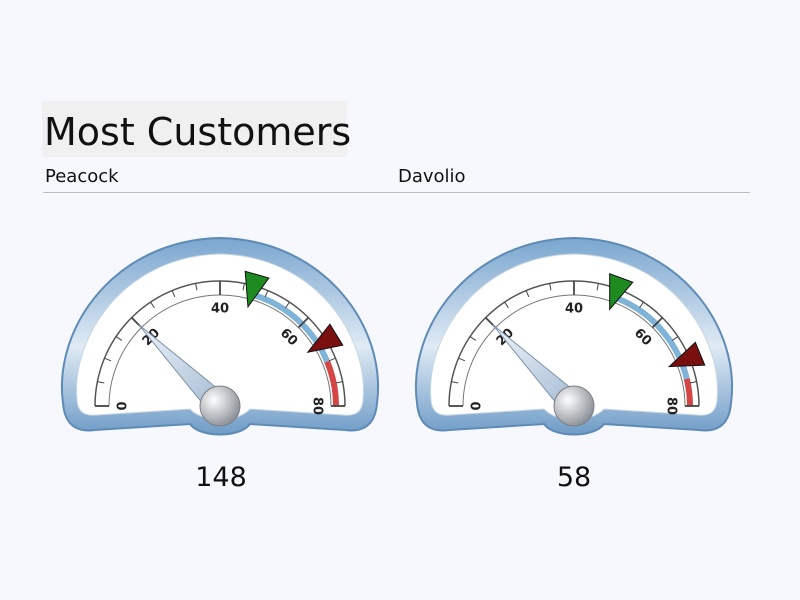  What do you see at coordinates (396, 178) in the screenshot?
I see `gauge-names-row: Peacock Davolio` at bounding box center [396, 178].